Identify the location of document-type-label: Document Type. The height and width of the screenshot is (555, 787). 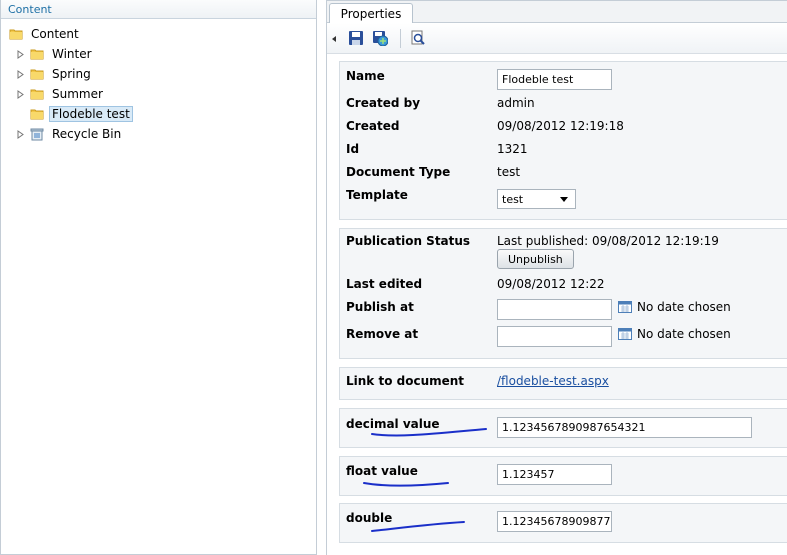
(398, 172).